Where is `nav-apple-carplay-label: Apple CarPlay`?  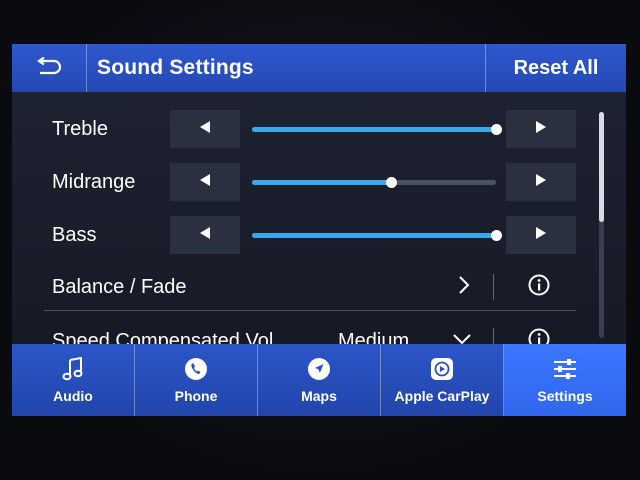
nav-apple-carplay-label: Apple CarPlay is located at coordinates (442, 396).